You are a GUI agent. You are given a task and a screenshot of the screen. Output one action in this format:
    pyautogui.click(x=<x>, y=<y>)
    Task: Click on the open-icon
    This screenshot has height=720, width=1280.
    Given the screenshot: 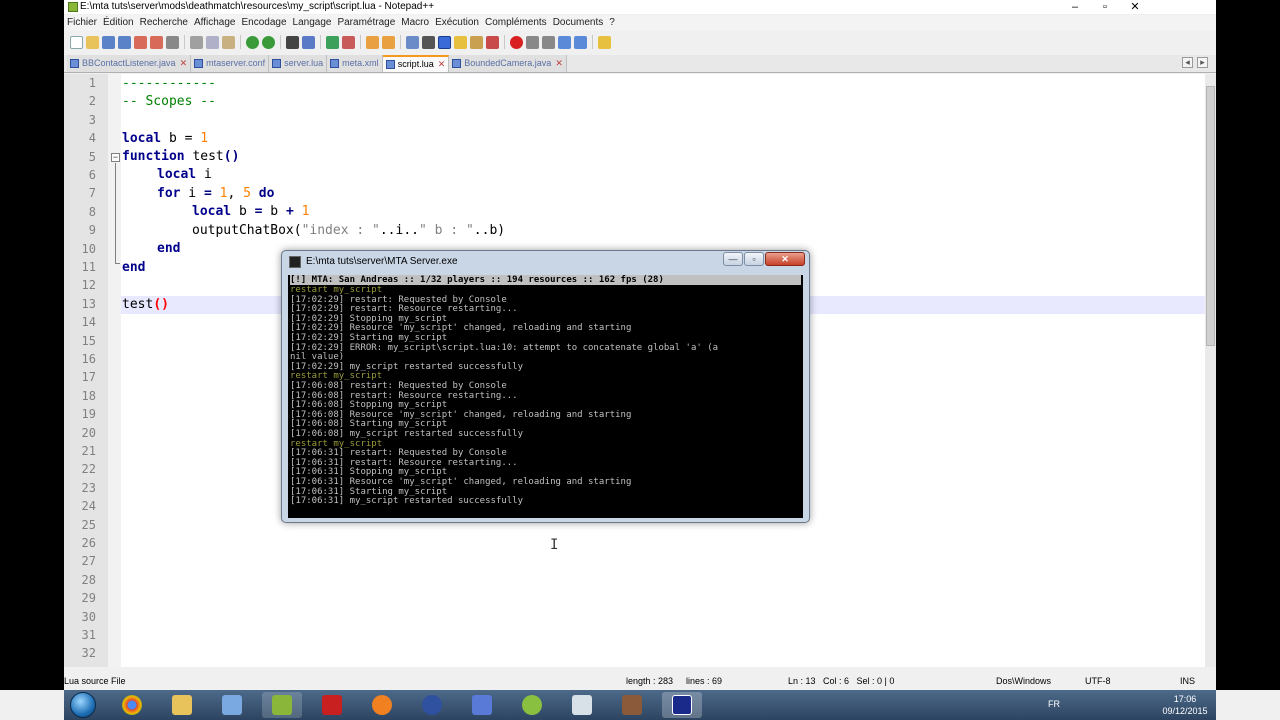 What is the action you would take?
    pyautogui.click(x=92, y=42)
    